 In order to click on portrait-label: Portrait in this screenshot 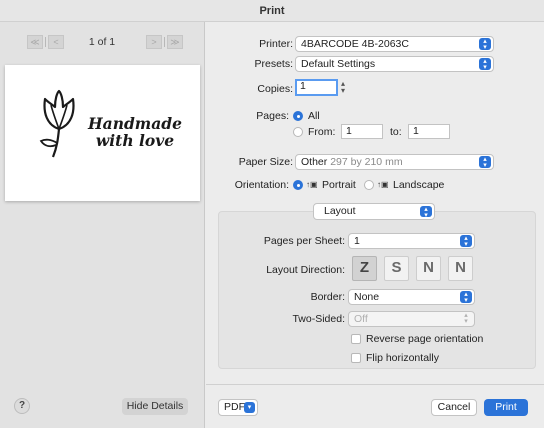, I will do `click(339, 185)`.